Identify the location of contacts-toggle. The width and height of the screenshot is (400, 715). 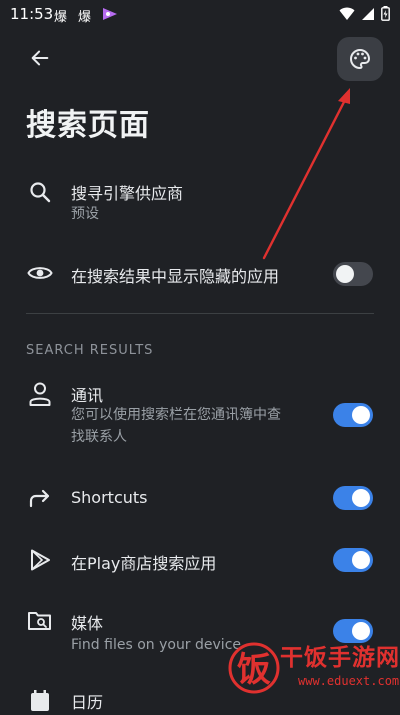
(353, 415).